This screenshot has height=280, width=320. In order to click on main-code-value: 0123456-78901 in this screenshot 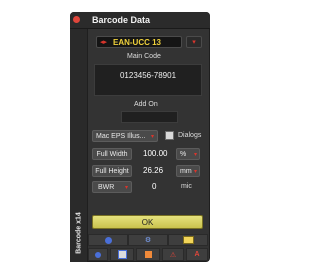, I will do `click(148, 75)`.